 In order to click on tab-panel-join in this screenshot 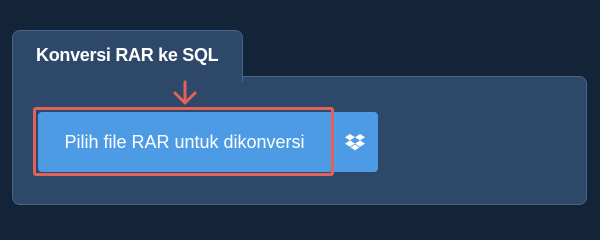, I will do `click(127, 75)`.